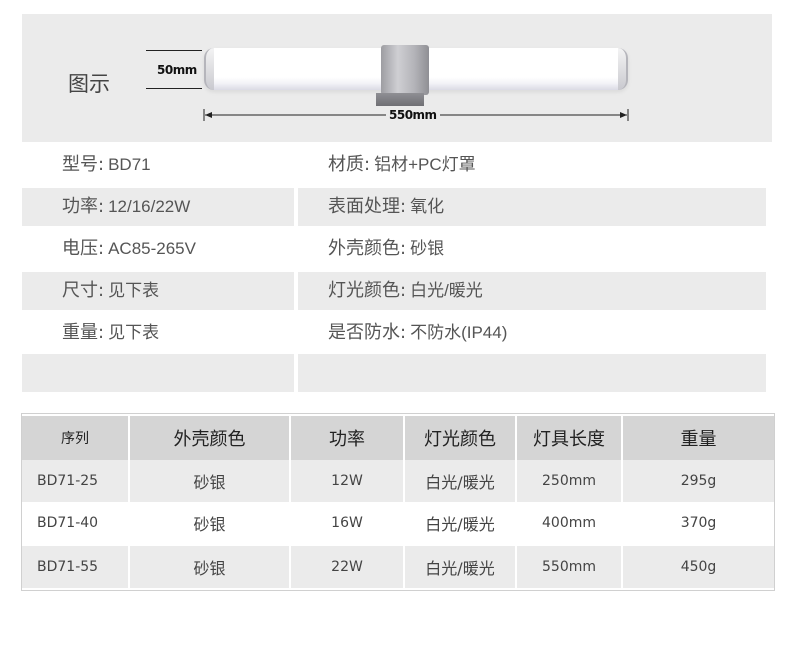 This screenshot has width=790, height=647. I want to click on spec-cell-left, so click(158, 373).